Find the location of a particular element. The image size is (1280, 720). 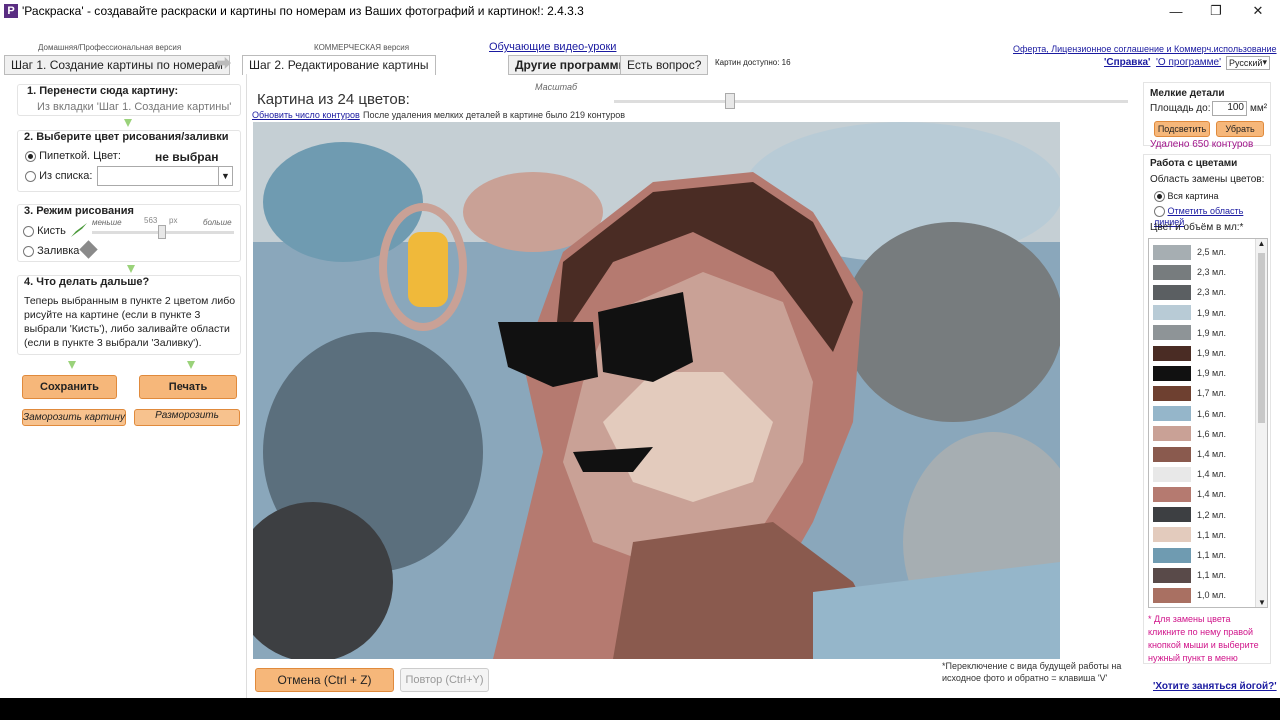

scrollbar: ▲ ▼ is located at coordinates (1261, 423).